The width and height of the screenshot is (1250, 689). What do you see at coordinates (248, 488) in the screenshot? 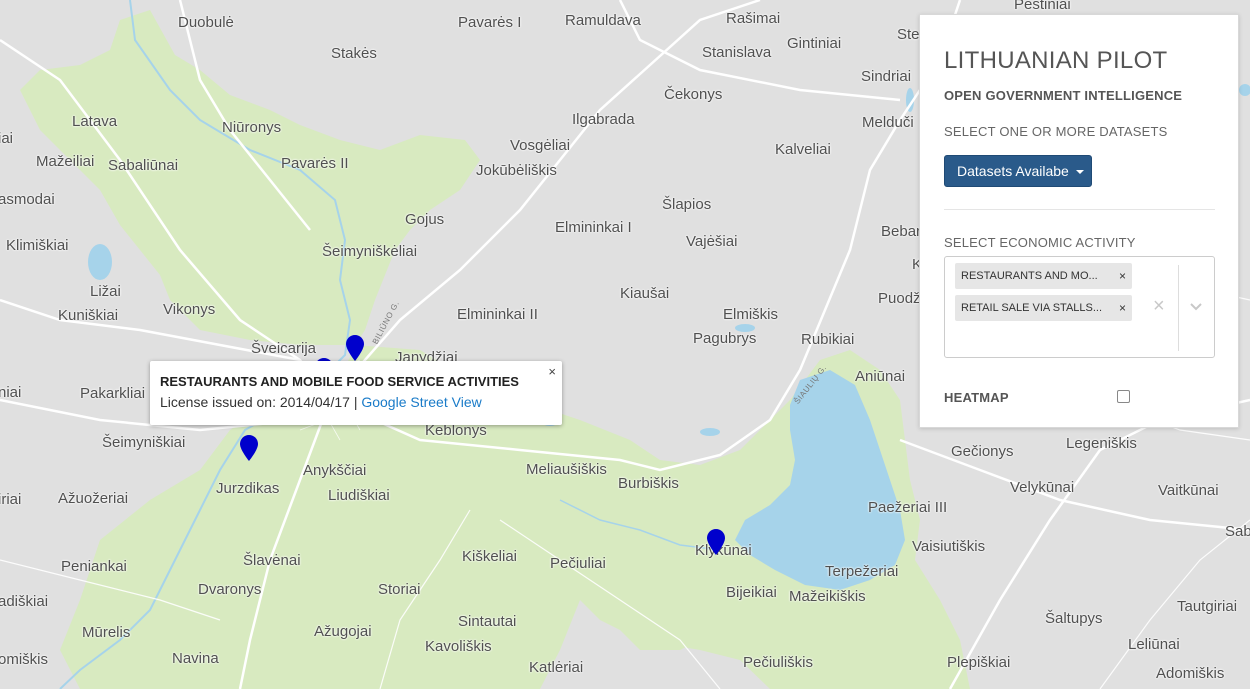
I see `place-label: Jurzdikas` at bounding box center [248, 488].